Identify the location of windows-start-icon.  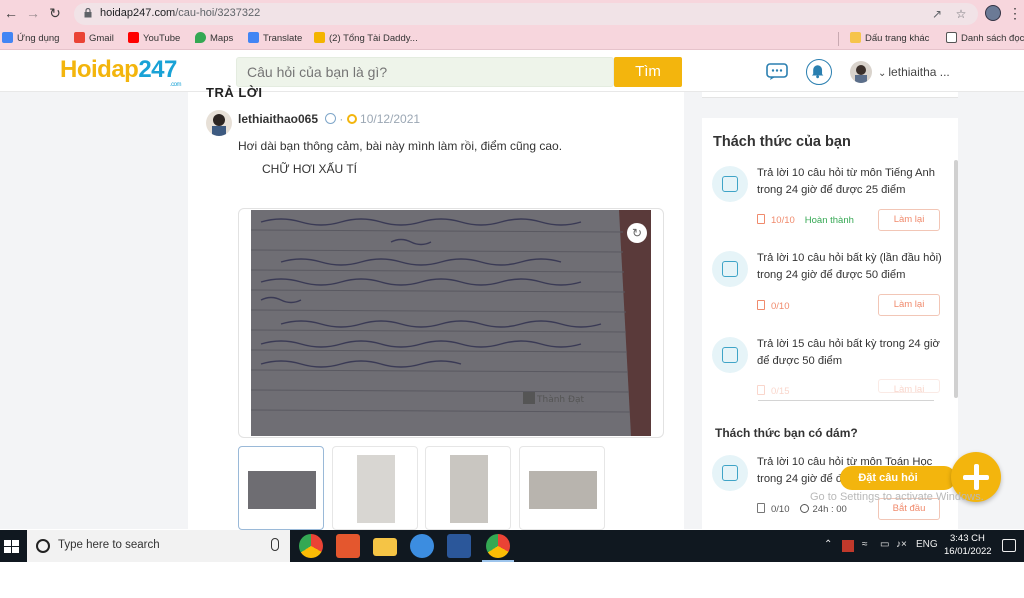
(12, 546).